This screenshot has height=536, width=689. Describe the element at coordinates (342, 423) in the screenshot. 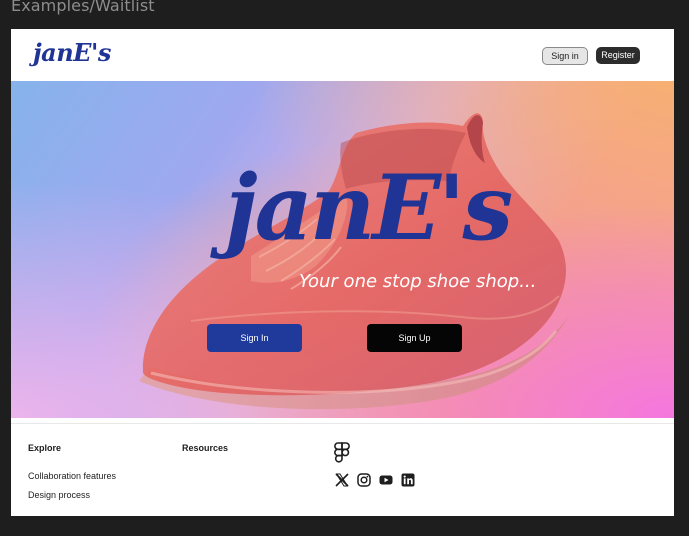

I see `footer-divider` at that location.